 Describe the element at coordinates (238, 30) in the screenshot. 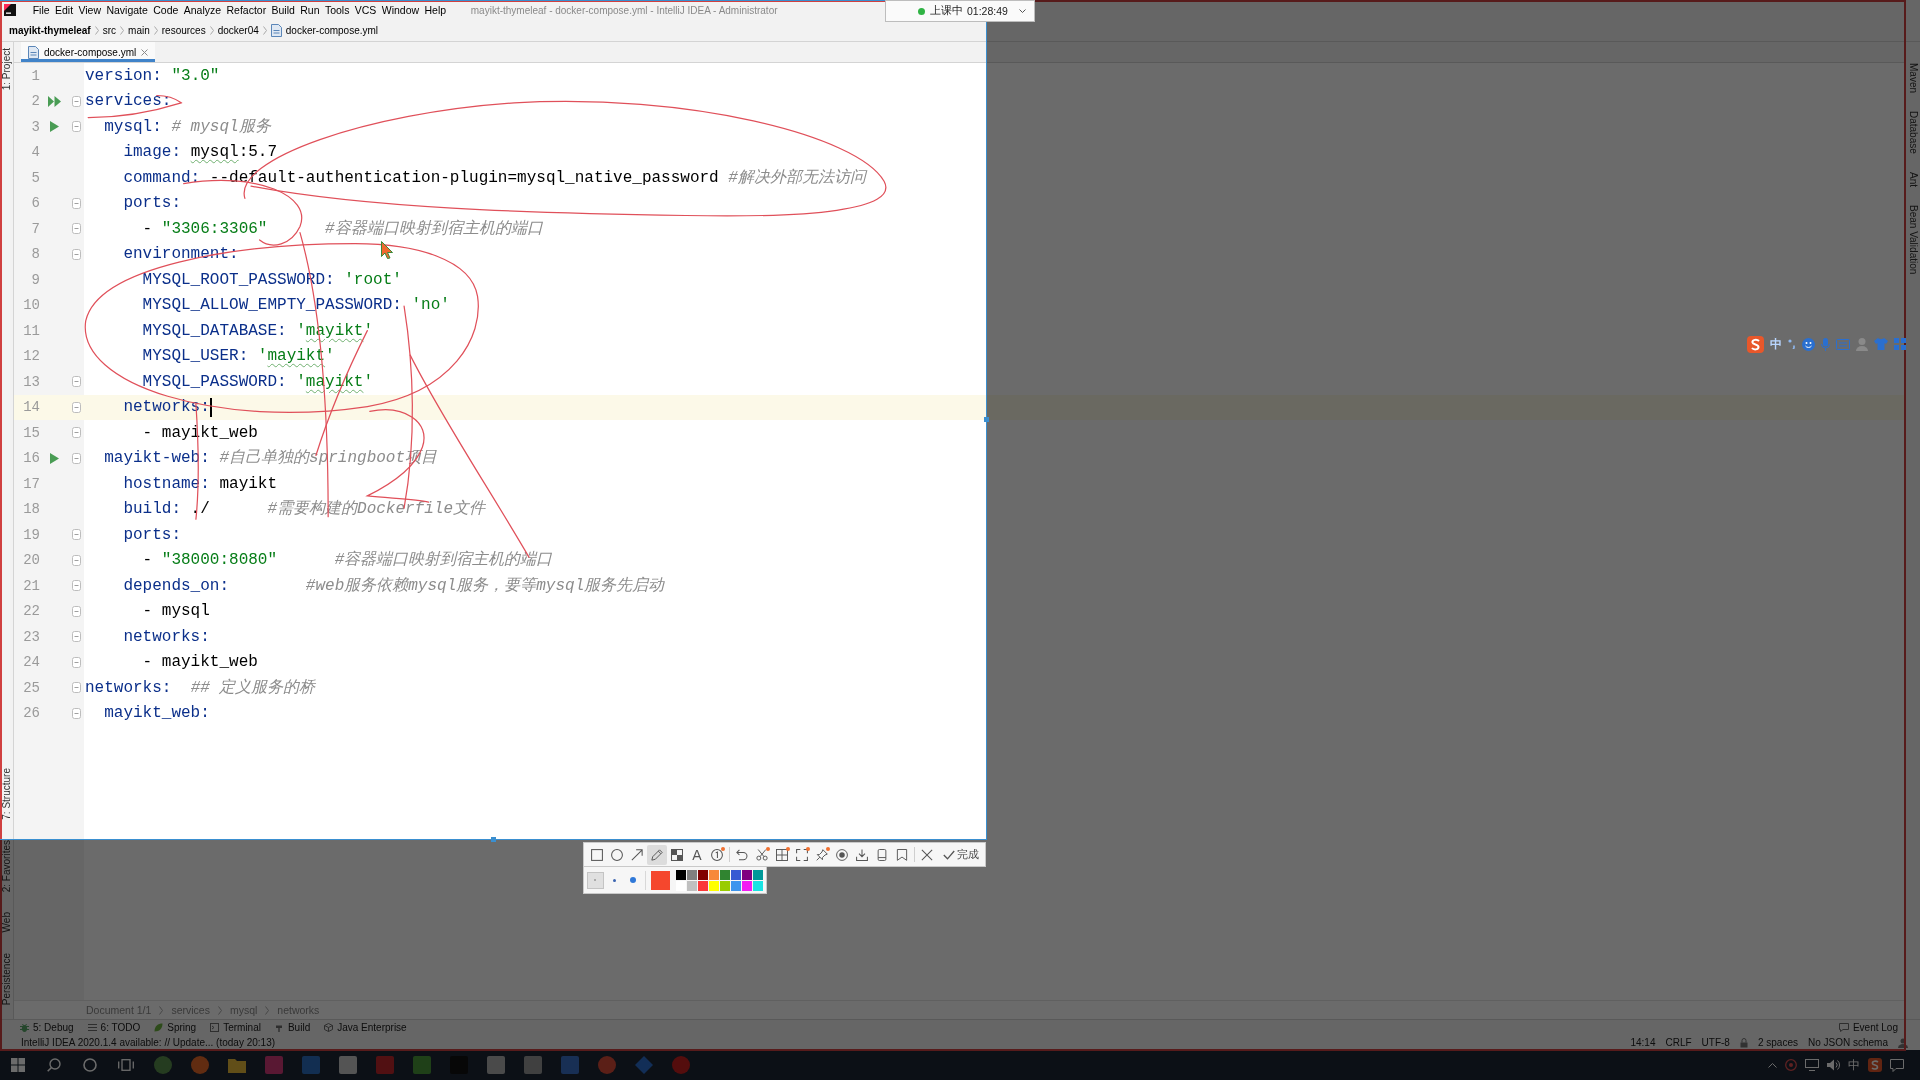

I see `breadcrumb-item: docker04` at that location.